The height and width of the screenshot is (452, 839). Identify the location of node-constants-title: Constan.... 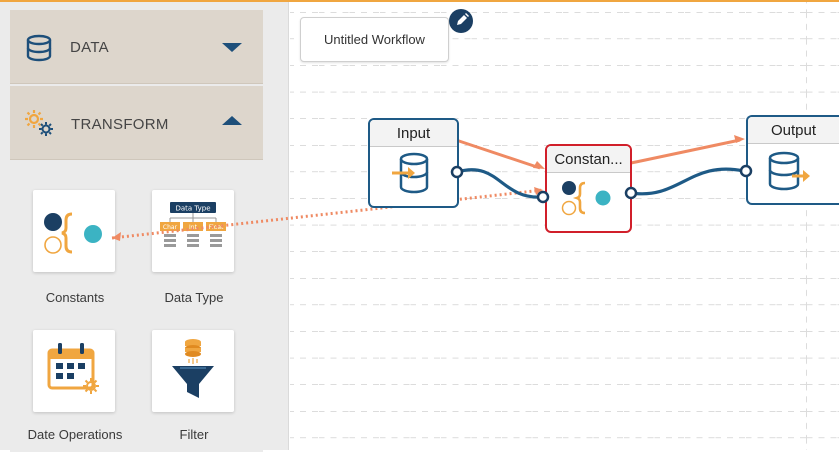
(588, 159).